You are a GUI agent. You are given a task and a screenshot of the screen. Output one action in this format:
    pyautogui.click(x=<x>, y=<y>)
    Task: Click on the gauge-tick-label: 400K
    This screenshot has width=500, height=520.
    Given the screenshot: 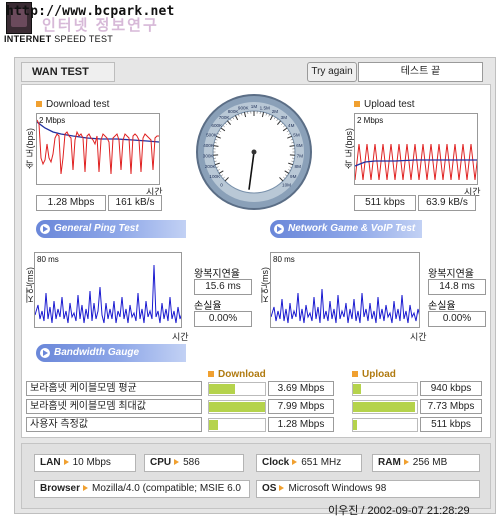 What is the action you would take?
    pyautogui.click(x=209, y=145)
    